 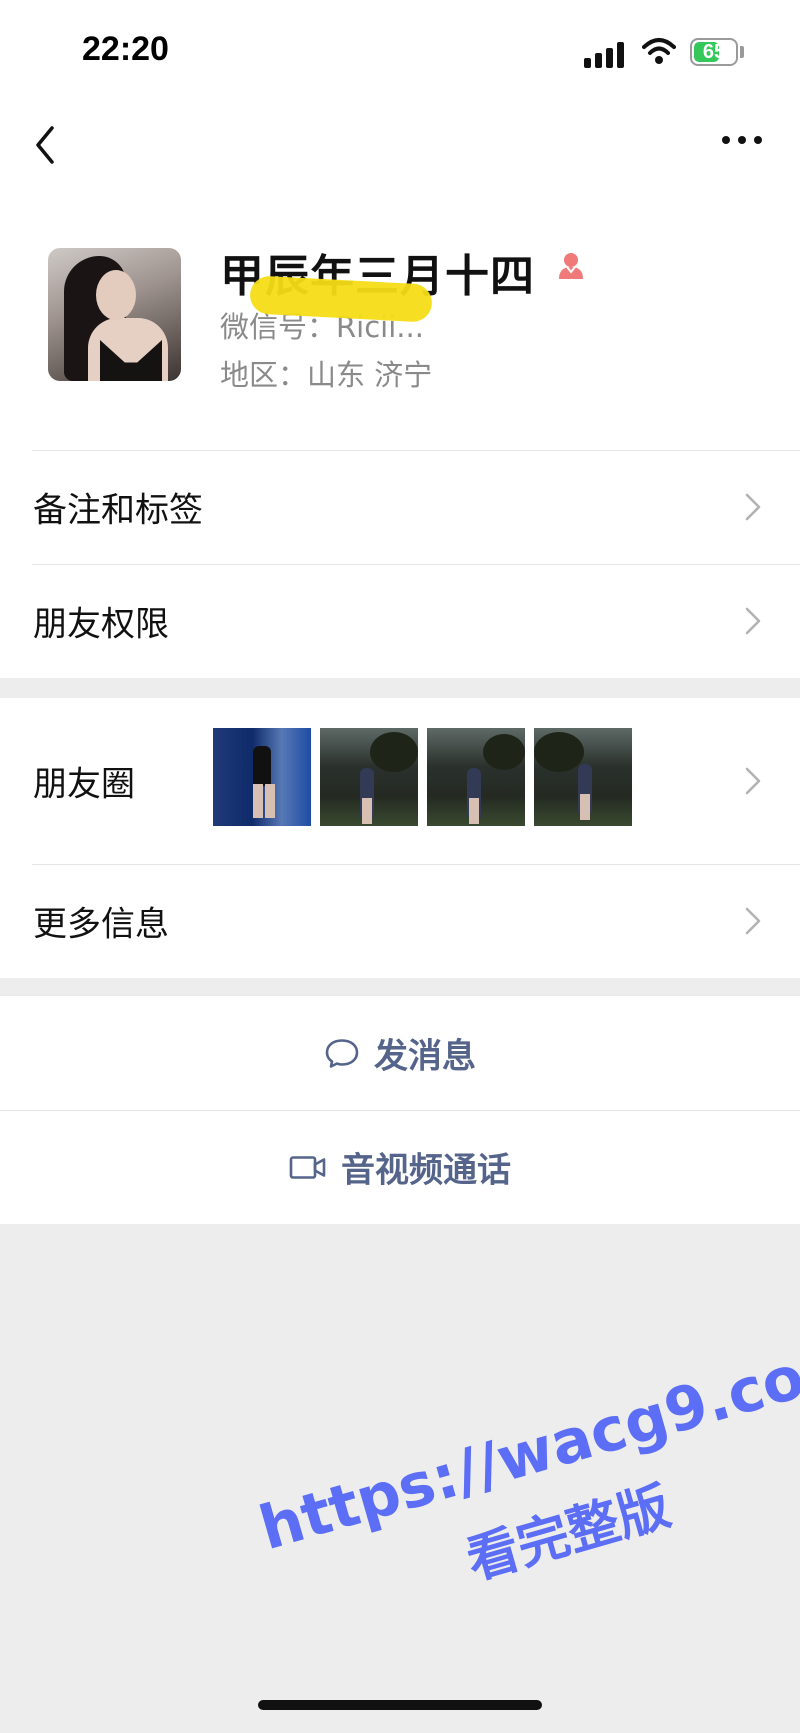 What do you see at coordinates (326, 375) in the screenshot?
I see `region: 地区：山东 济宁` at bounding box center [326, 375].